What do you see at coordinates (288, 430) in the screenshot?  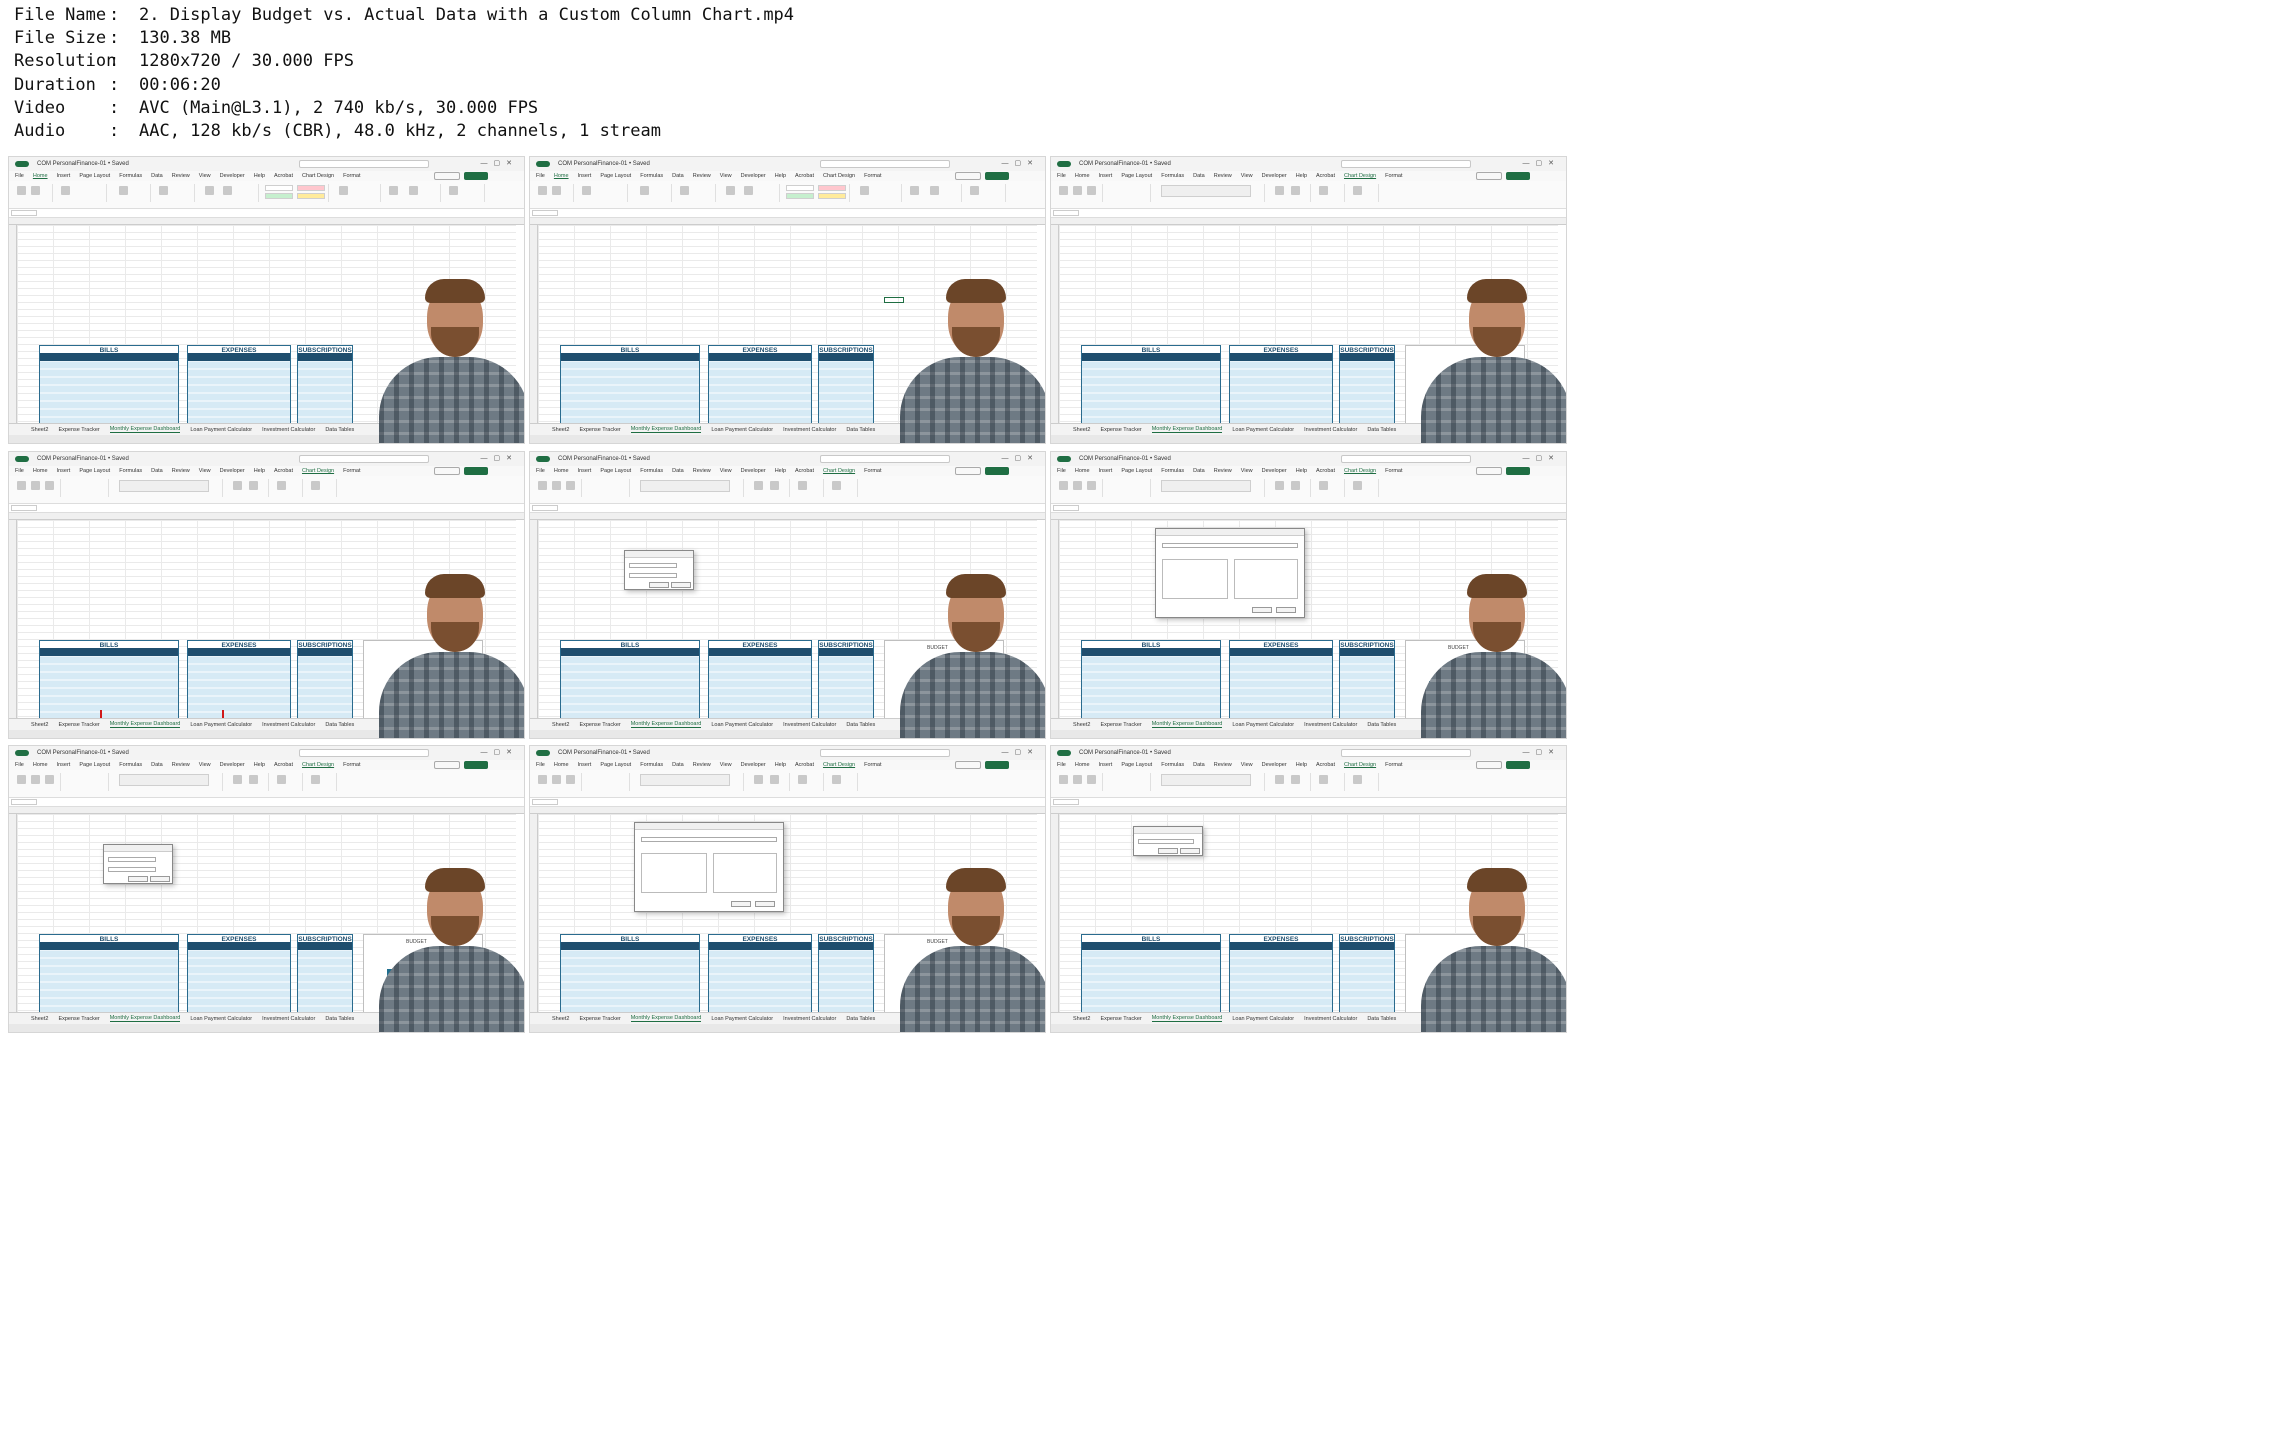 I see `sheet-tab: Investment Calculator` at bounding box center [288, 430].